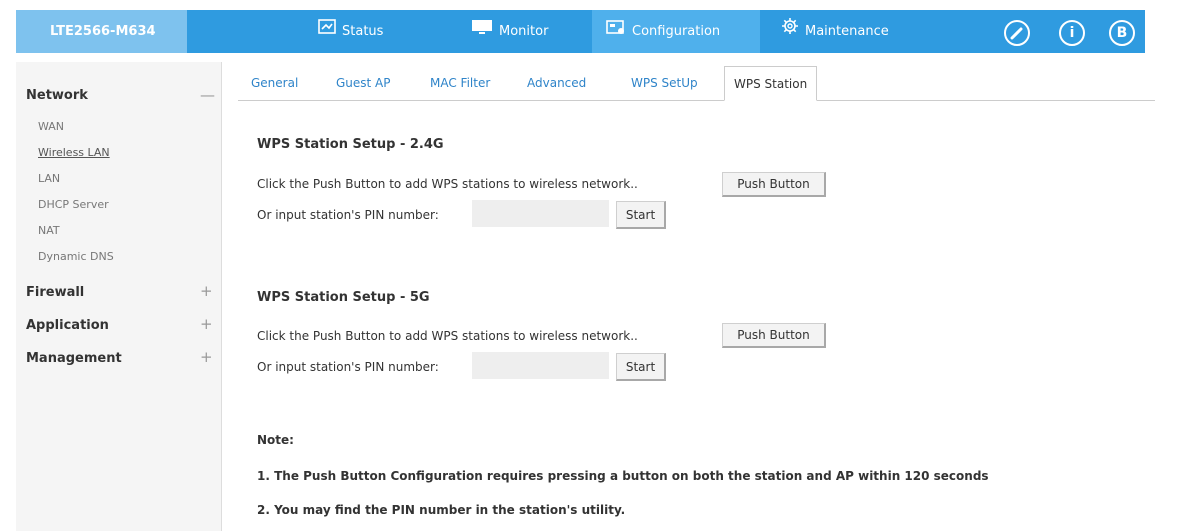 Image resolution: width=1204 pixels, height=531 pixels. I want to click on tab-wps-setup: WPS SetUp, so click(664, 83).